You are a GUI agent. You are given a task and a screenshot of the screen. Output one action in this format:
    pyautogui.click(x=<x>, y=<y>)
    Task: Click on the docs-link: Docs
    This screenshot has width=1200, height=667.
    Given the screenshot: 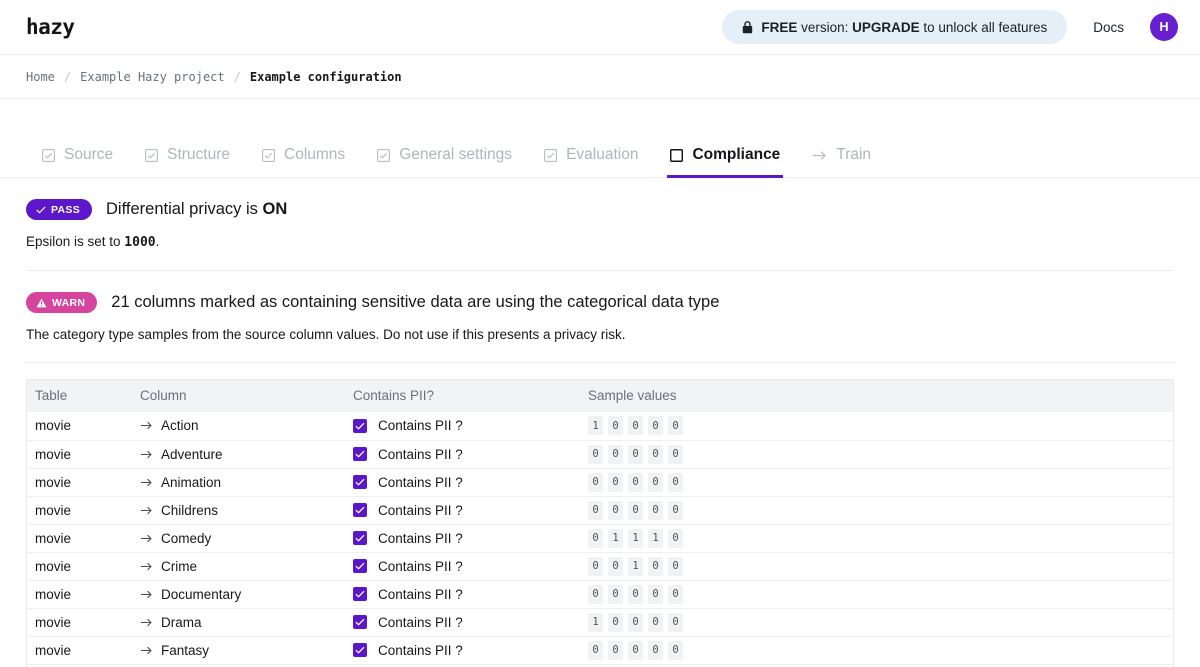 What is the action you would take?
    pyautogui.click(x=1108, y=27)
    